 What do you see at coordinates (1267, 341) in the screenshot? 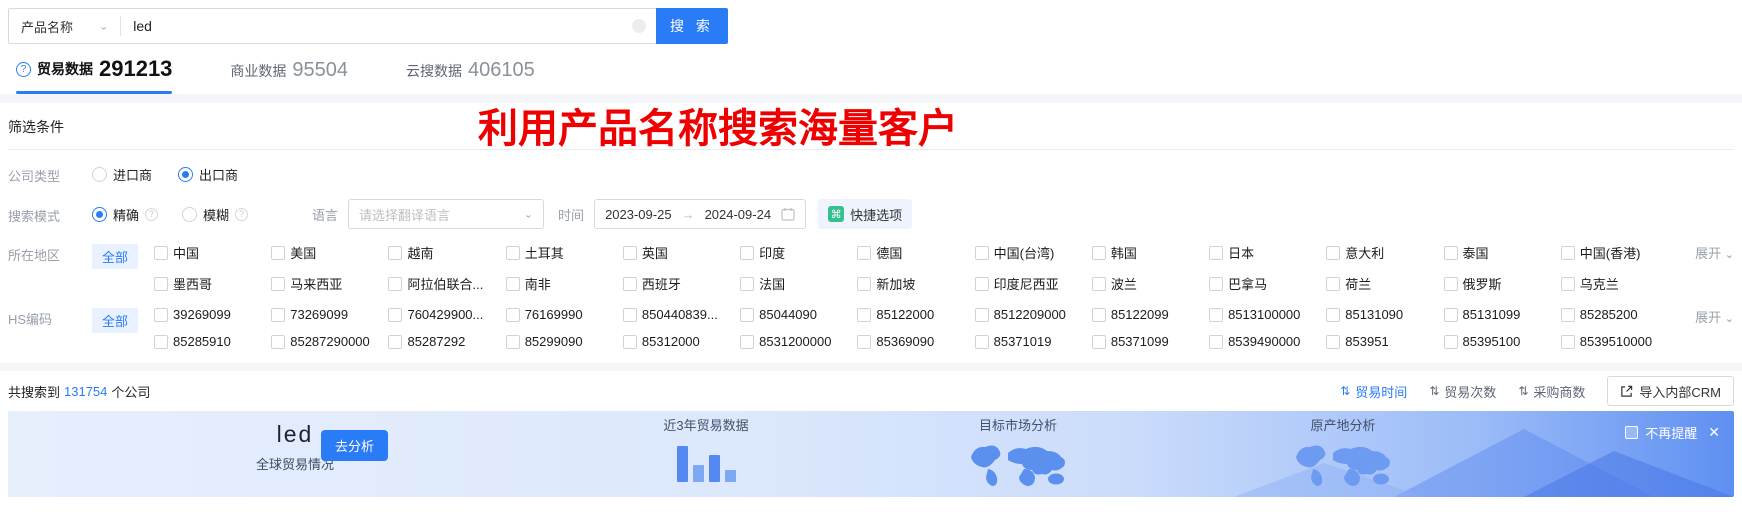
I see `hs-code-checkbox-option: 8539490000` at bounding box center [1267, 341].